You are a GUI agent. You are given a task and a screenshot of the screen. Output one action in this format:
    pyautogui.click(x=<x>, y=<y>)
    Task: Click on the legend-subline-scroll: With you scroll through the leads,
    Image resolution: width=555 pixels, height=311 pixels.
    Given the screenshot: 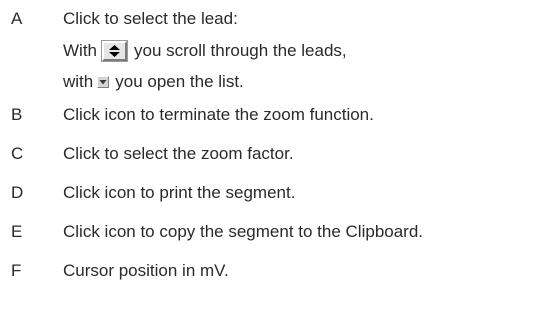 What is the action you would take?
    pyautogui.click(x=205, y=51)
    